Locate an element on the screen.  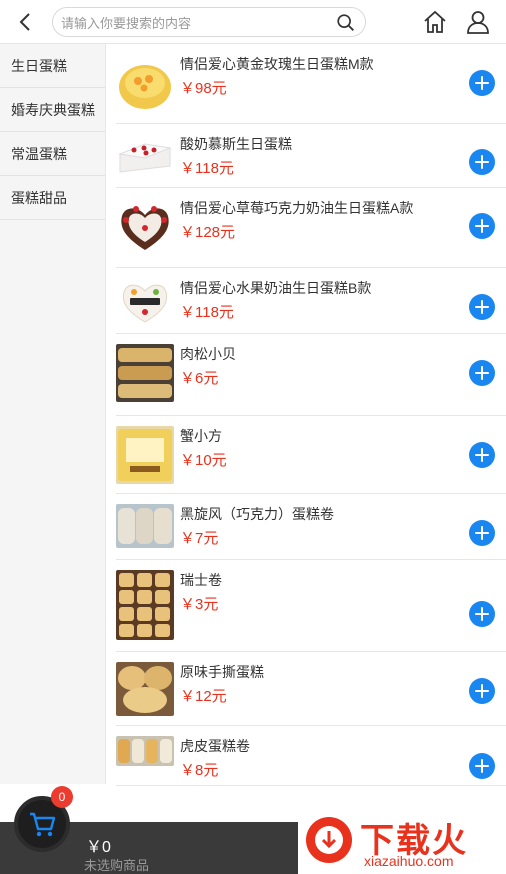
product-price: ￥98元 is located at coordinates (203, 88).